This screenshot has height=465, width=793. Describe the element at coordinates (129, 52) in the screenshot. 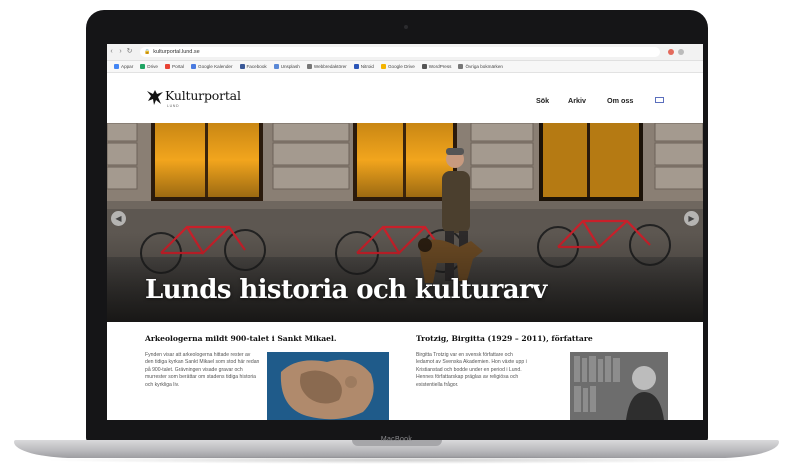

I see `reload-icon: ↻` at that location.